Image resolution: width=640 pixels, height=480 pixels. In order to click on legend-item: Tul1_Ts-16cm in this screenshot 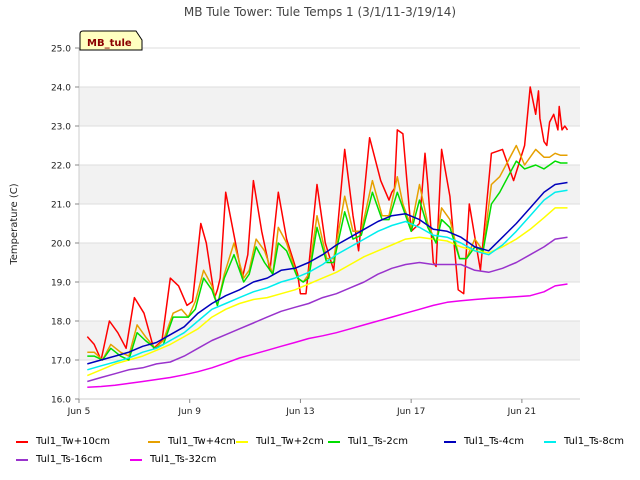, I will do `click(59, 459)`.